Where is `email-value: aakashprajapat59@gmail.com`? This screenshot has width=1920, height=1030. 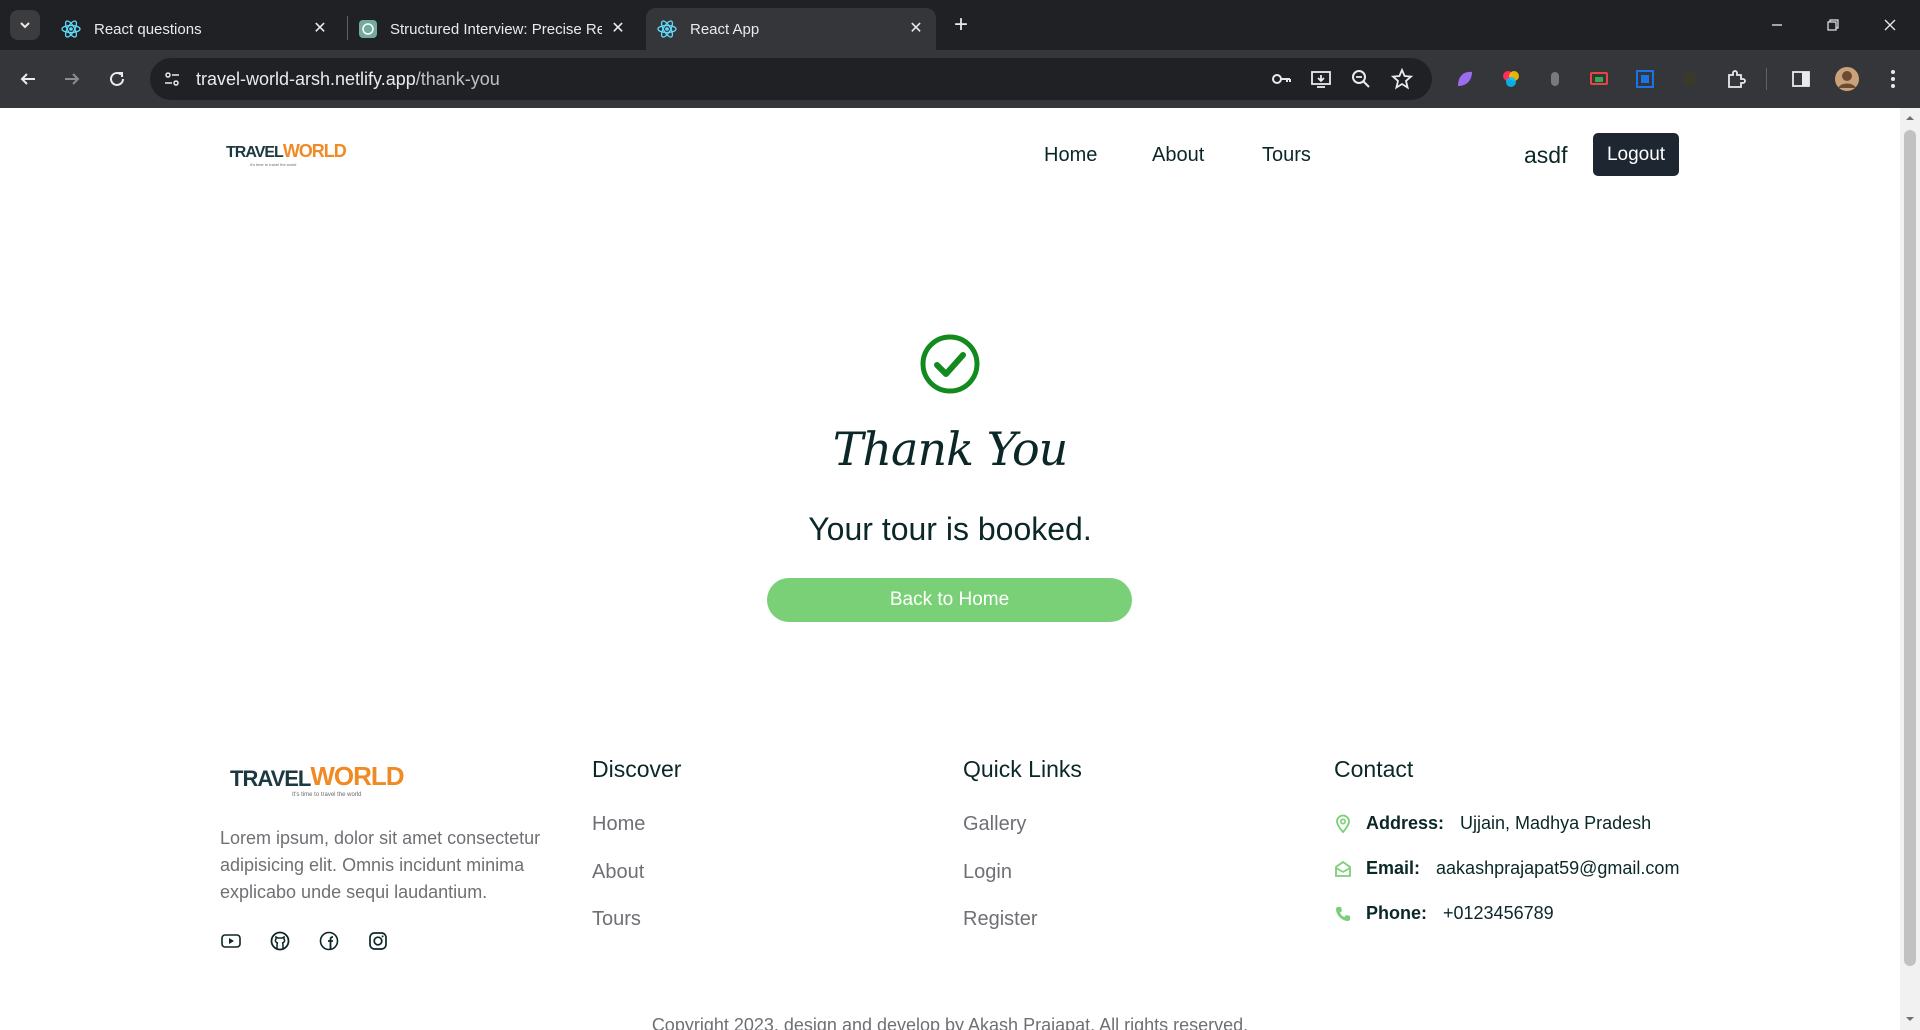 email-value: aakashprajapat59@gmail.com is located at coordinates (1557, 868).